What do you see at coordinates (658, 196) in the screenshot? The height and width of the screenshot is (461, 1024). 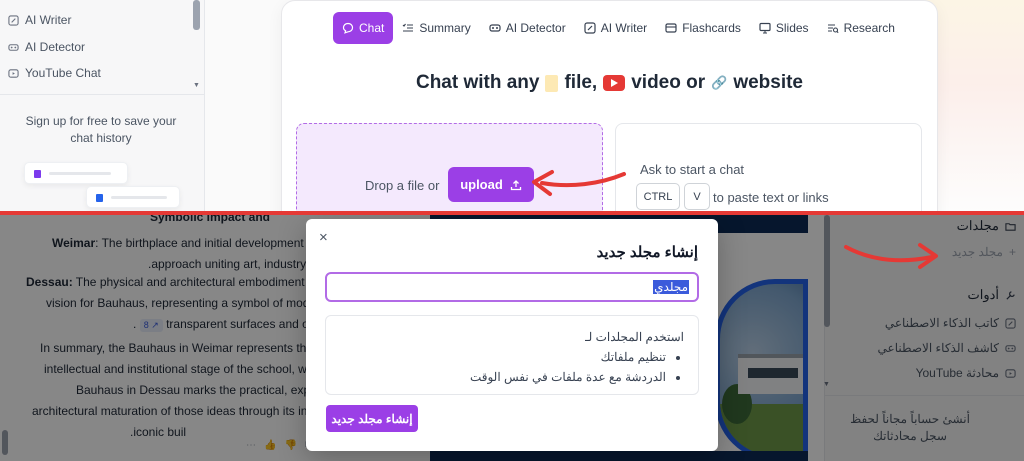 I see `ctrl-key-badge: CTRL` at bounding box center [658, 196].